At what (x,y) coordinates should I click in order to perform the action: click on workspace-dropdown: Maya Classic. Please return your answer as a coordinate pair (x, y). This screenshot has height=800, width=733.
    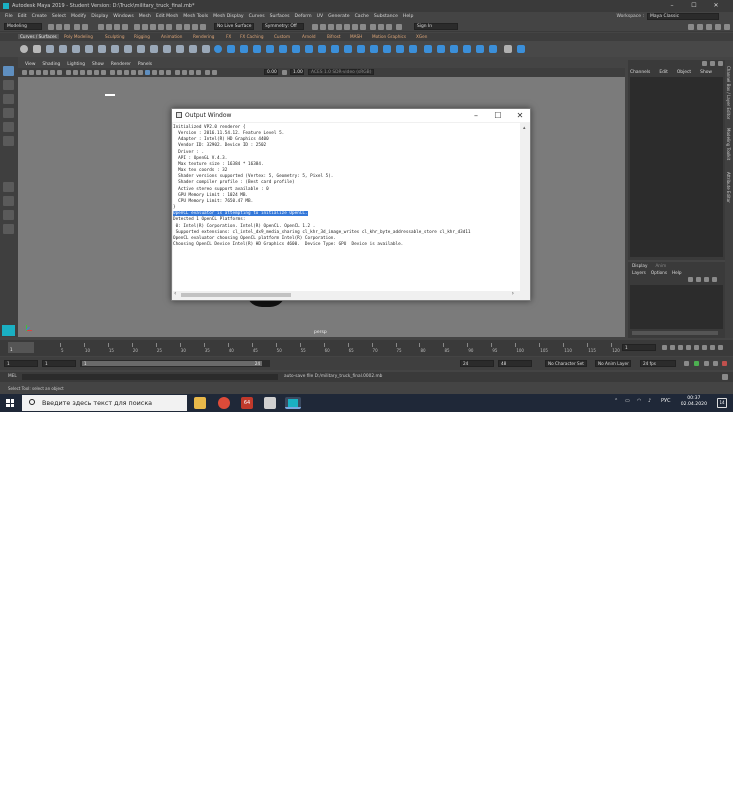
    Looking at the image, I should click on (683, 16).